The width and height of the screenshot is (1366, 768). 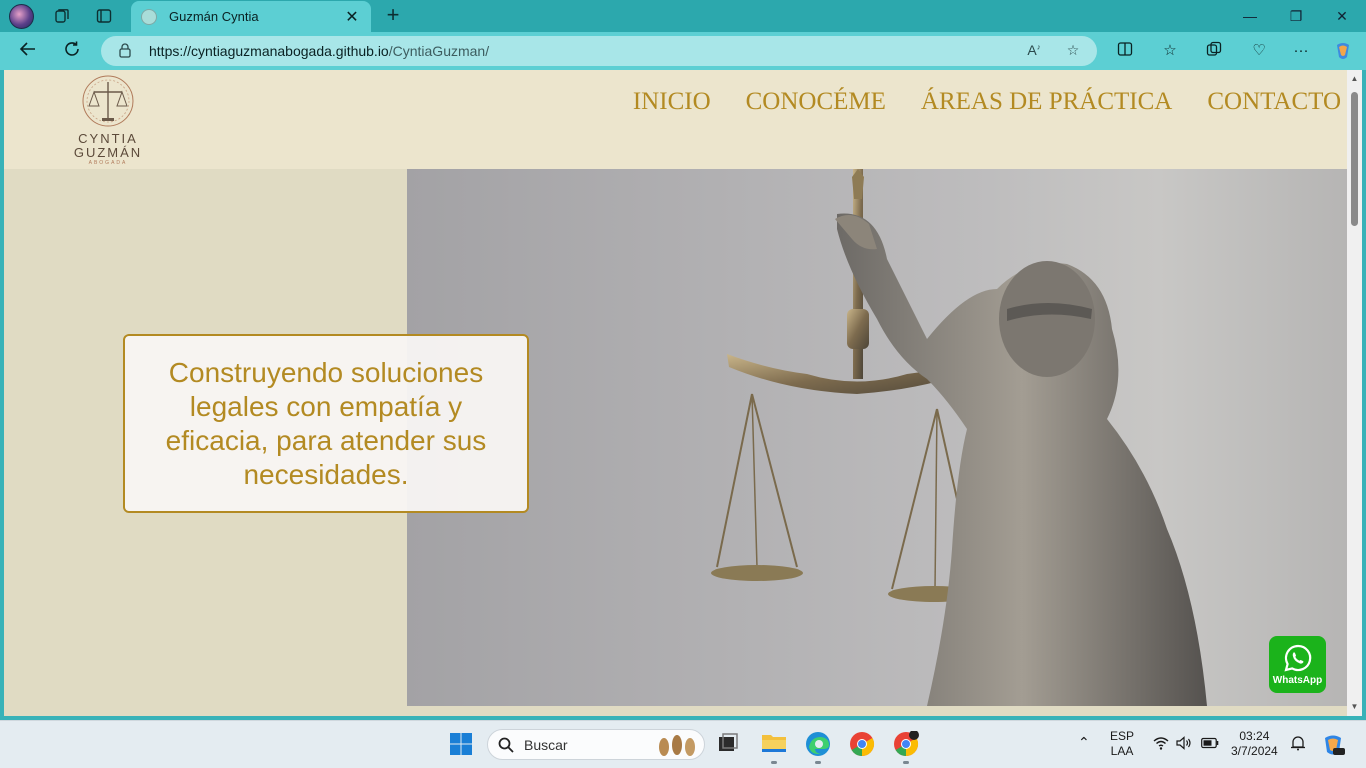 I want to click on nav-inicio: INICIO, so click(x=672, y=102).